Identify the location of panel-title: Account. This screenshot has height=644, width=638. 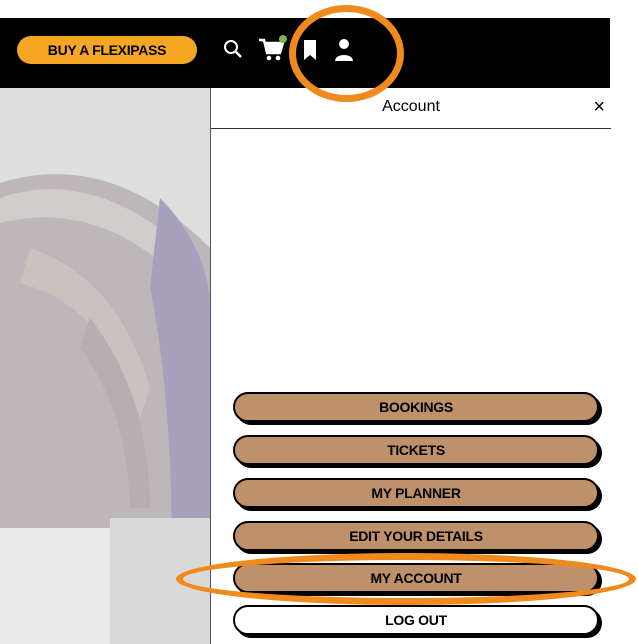
(411, 106).